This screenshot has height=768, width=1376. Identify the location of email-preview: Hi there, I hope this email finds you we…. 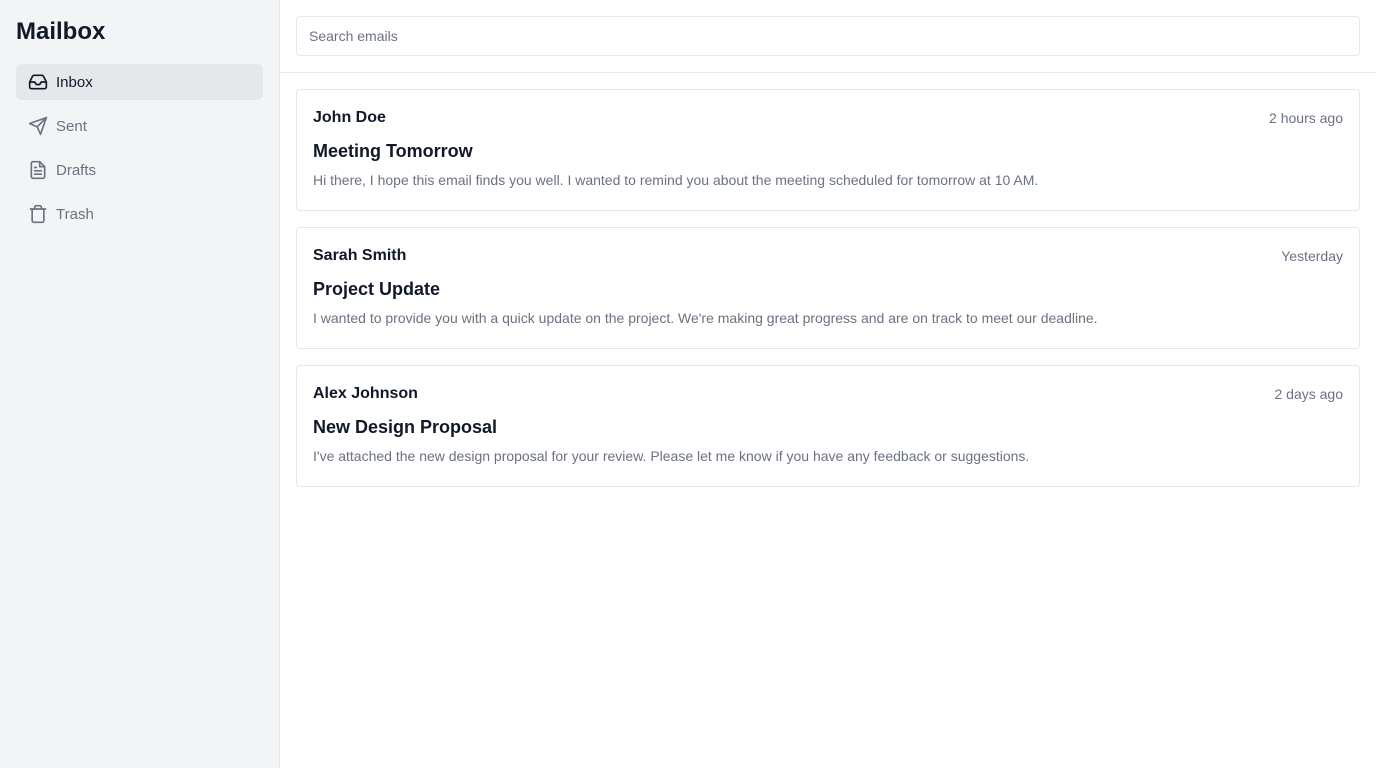
(676, 180).